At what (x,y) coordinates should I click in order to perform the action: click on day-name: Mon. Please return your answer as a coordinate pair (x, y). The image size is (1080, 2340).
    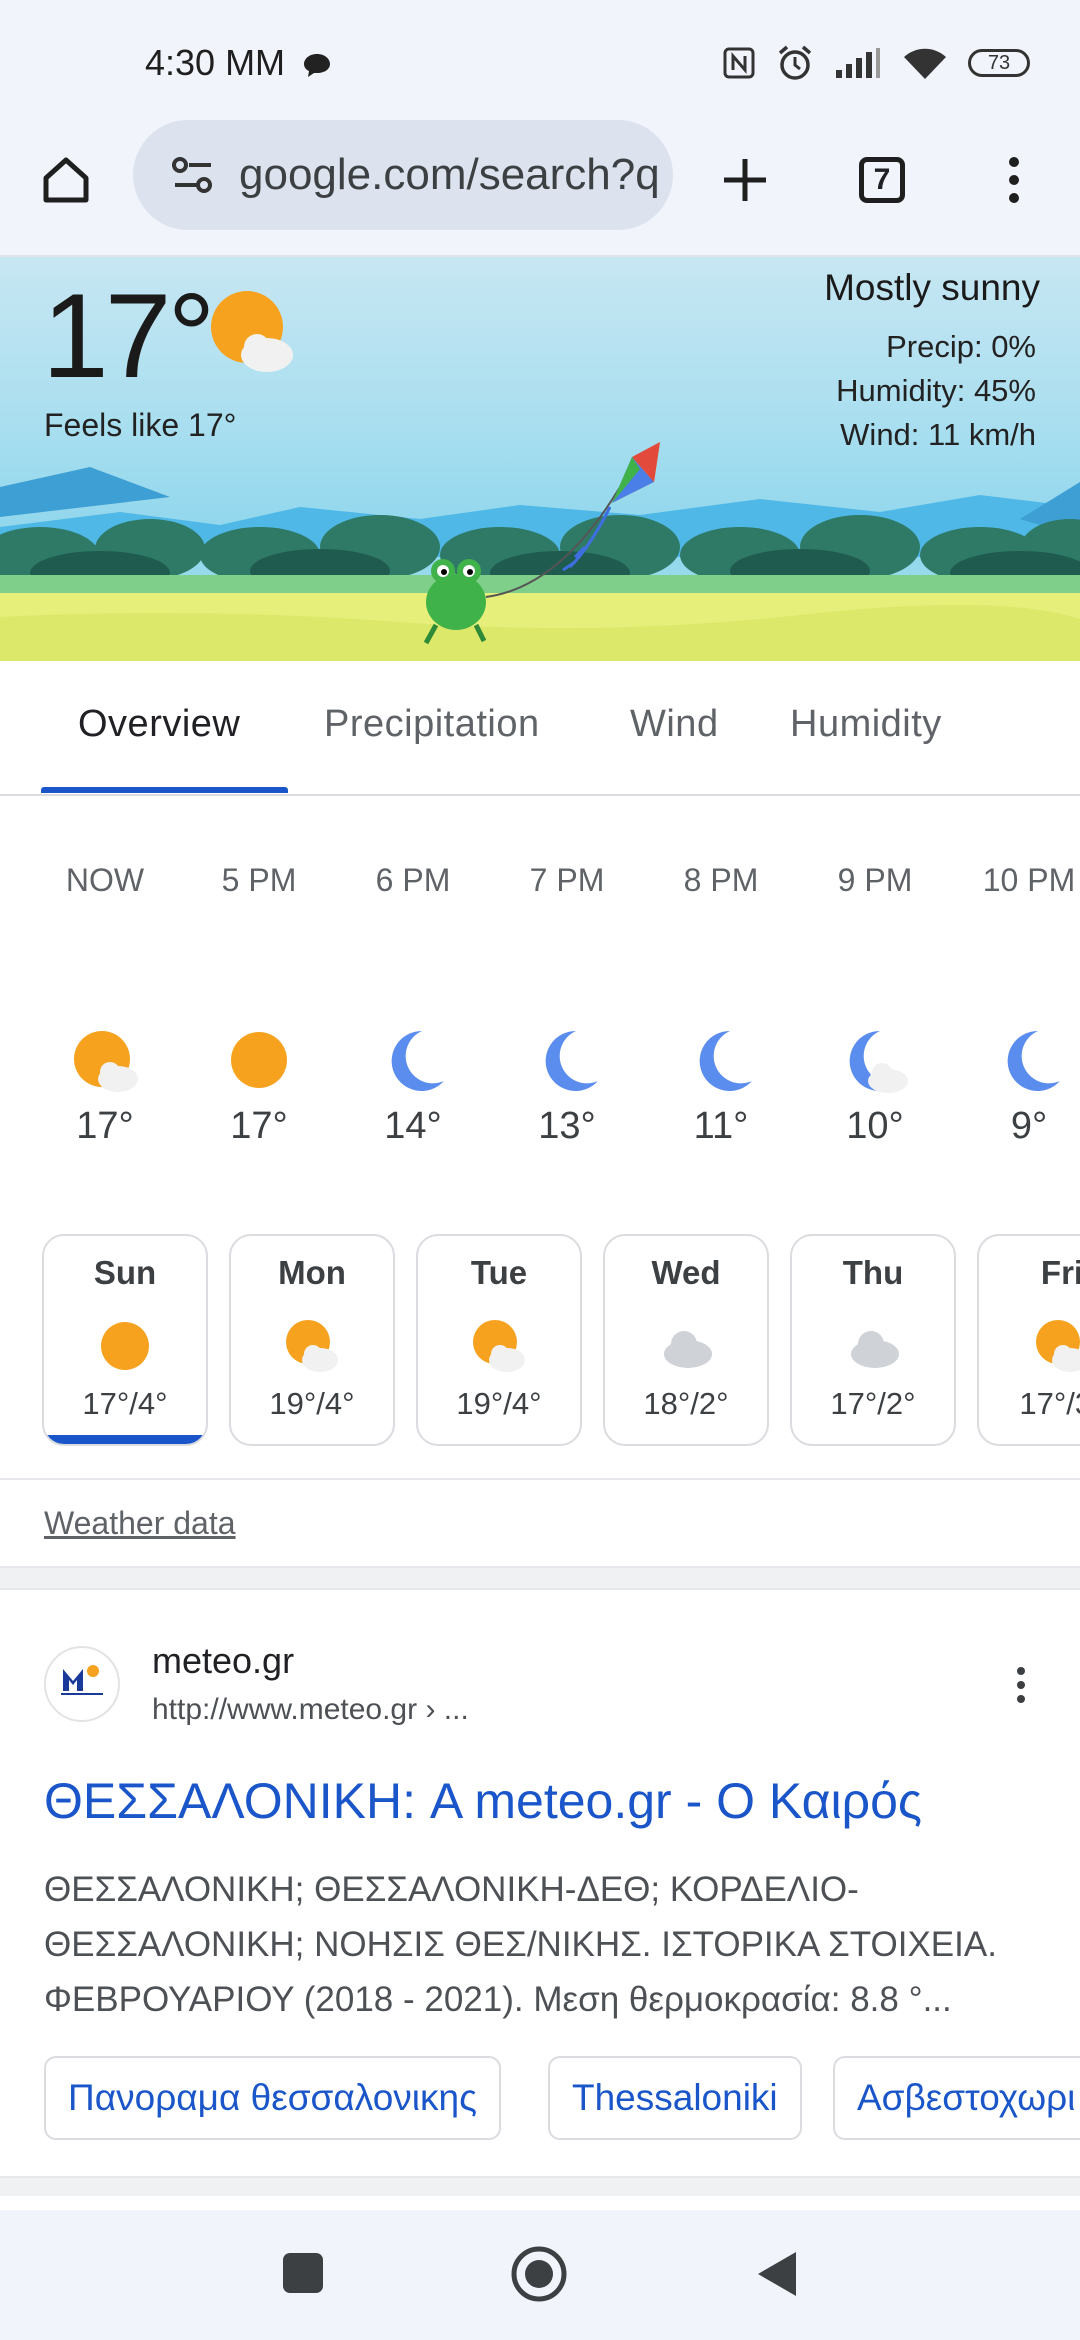
    Looking at the image, I should click on (312, 1272).